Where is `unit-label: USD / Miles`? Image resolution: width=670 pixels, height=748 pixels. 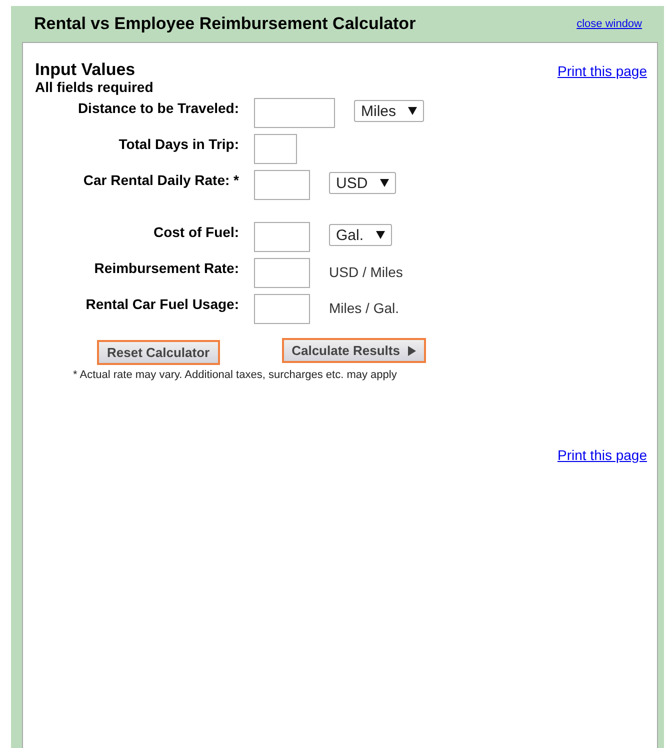 unit-label: USD / Miles is located at coordinates (366, 272).